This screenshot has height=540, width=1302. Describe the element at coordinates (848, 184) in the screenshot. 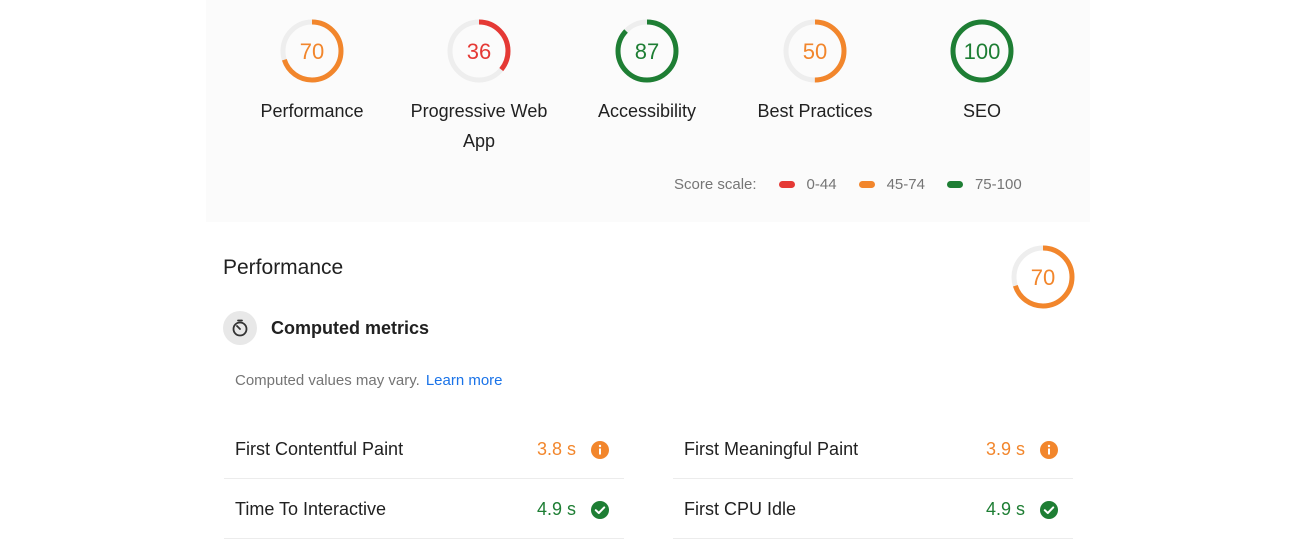

I see `score-scale-legend: Score scale: 0-44 45-74 75-100` at that location.